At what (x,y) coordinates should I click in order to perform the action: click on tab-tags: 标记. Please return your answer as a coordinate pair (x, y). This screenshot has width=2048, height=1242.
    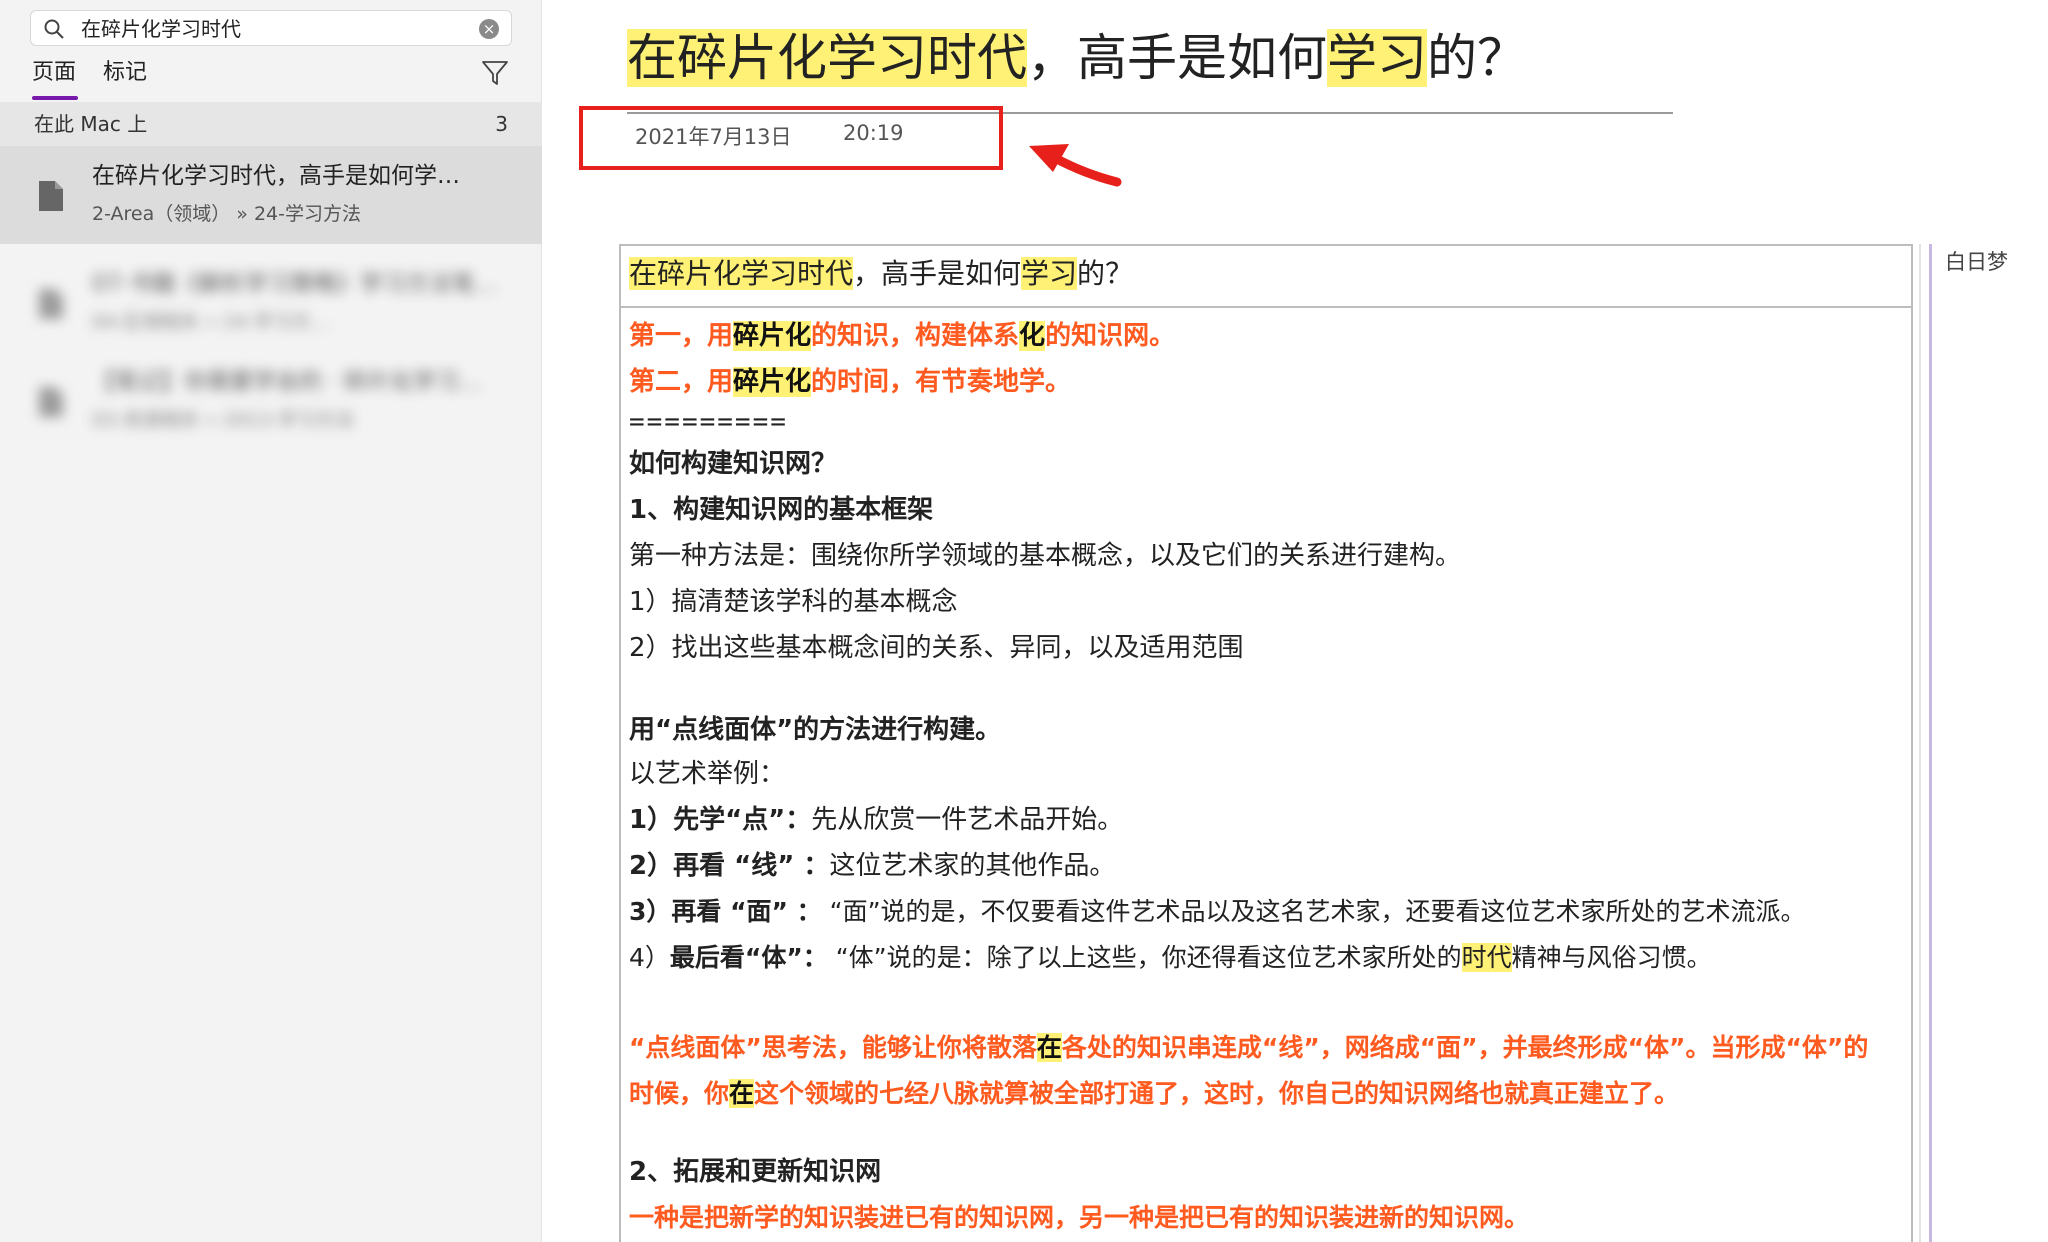
    Looking at the image, I should click on (125, 73).